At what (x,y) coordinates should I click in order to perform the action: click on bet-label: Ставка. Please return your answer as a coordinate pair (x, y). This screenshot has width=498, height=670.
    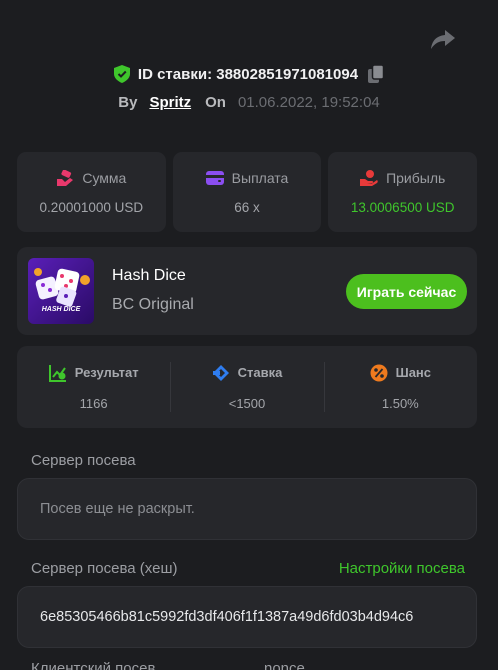
    Looking at the image, I should click on (260, 372).